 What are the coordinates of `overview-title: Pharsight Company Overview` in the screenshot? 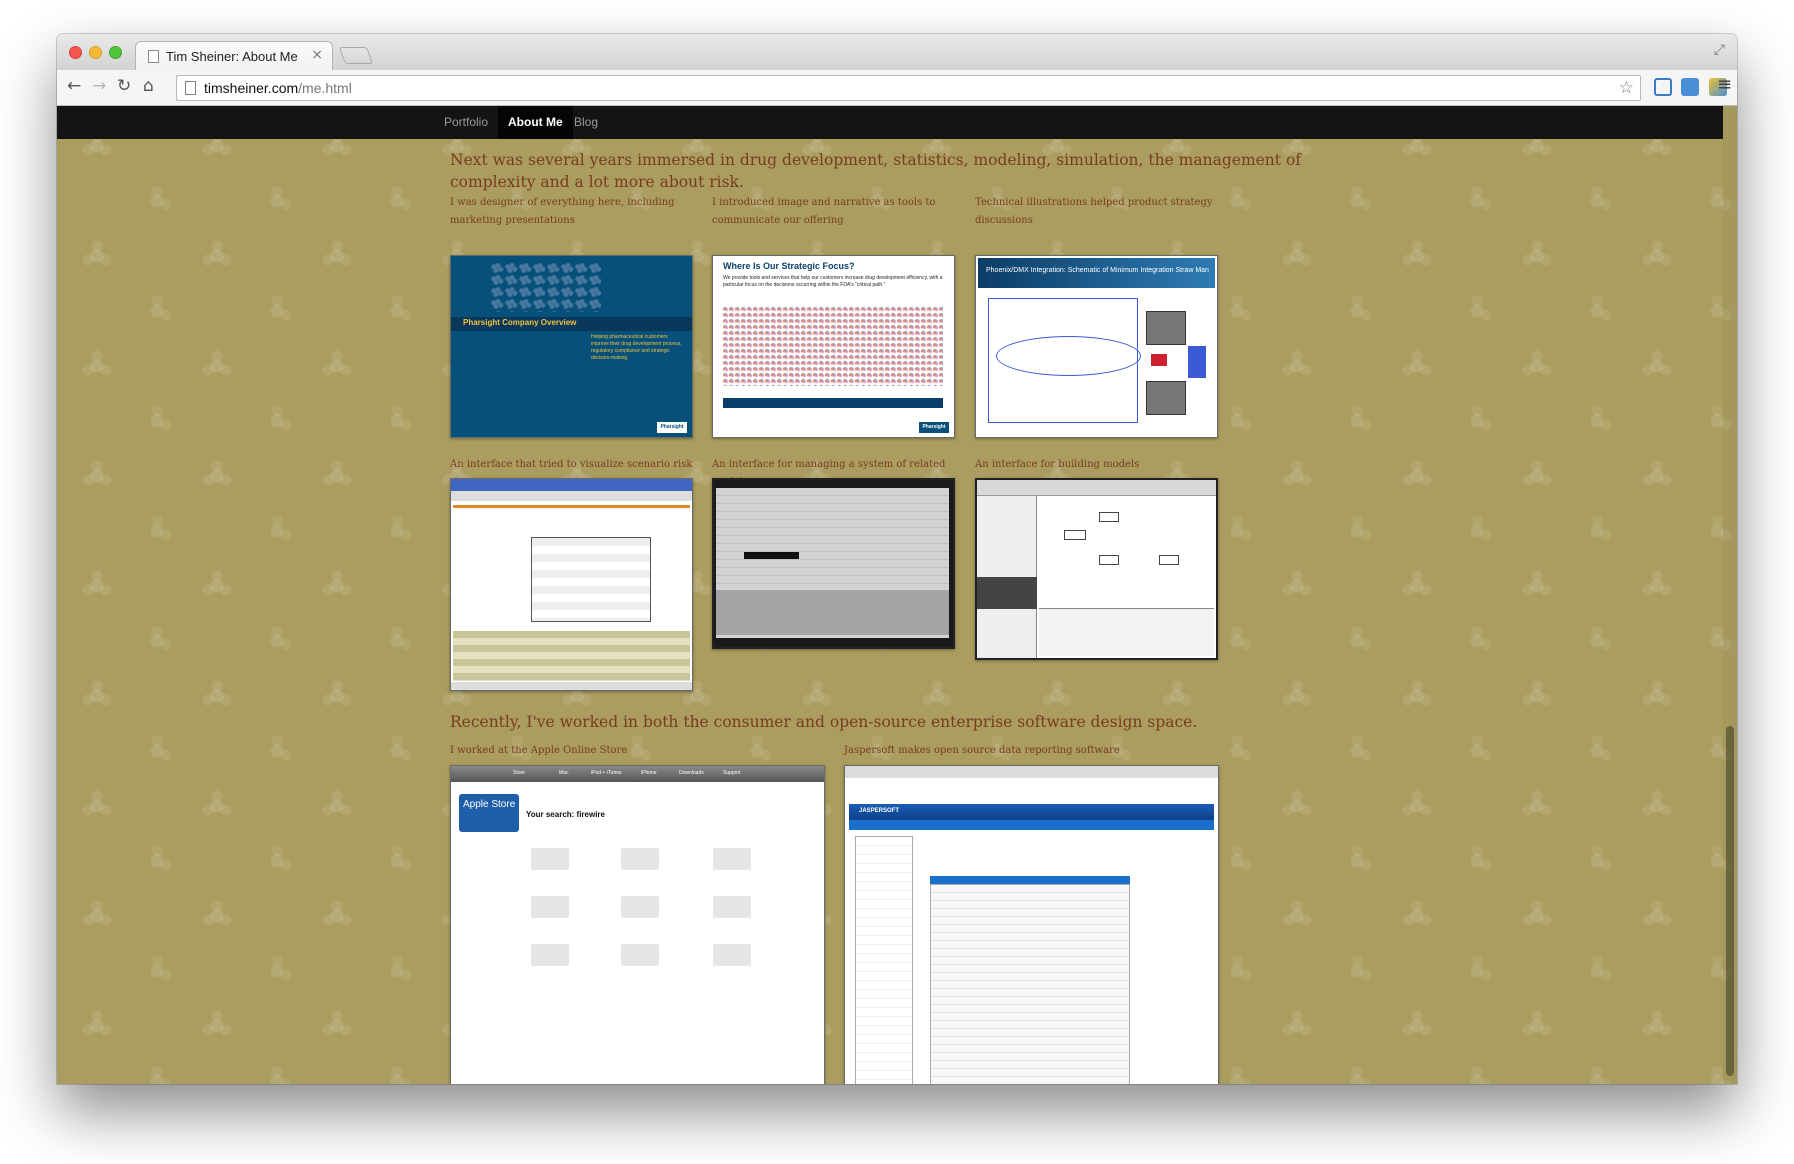 It's located at (520, 322).